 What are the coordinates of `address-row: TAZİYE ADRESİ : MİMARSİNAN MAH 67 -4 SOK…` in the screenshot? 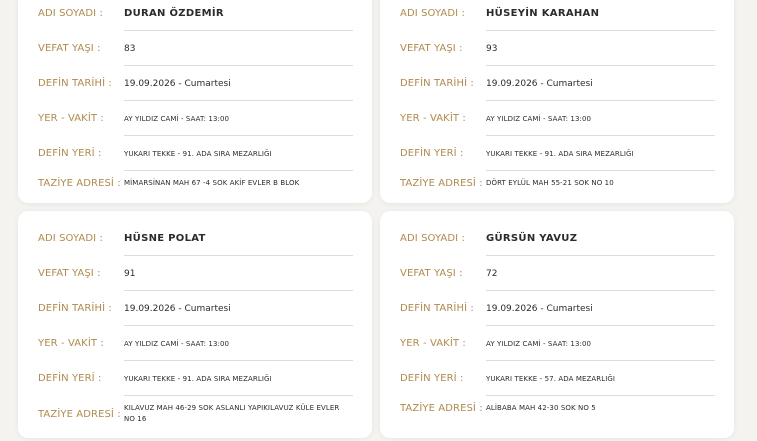 It's located at (195, 183).